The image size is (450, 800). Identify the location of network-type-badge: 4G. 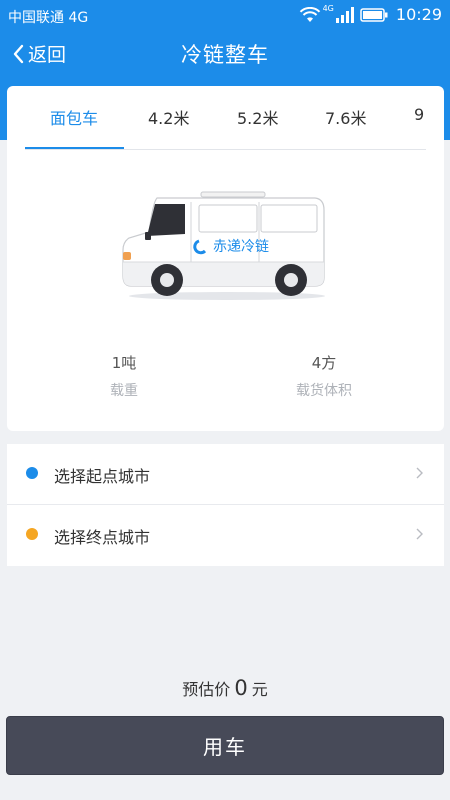
(328, 8).